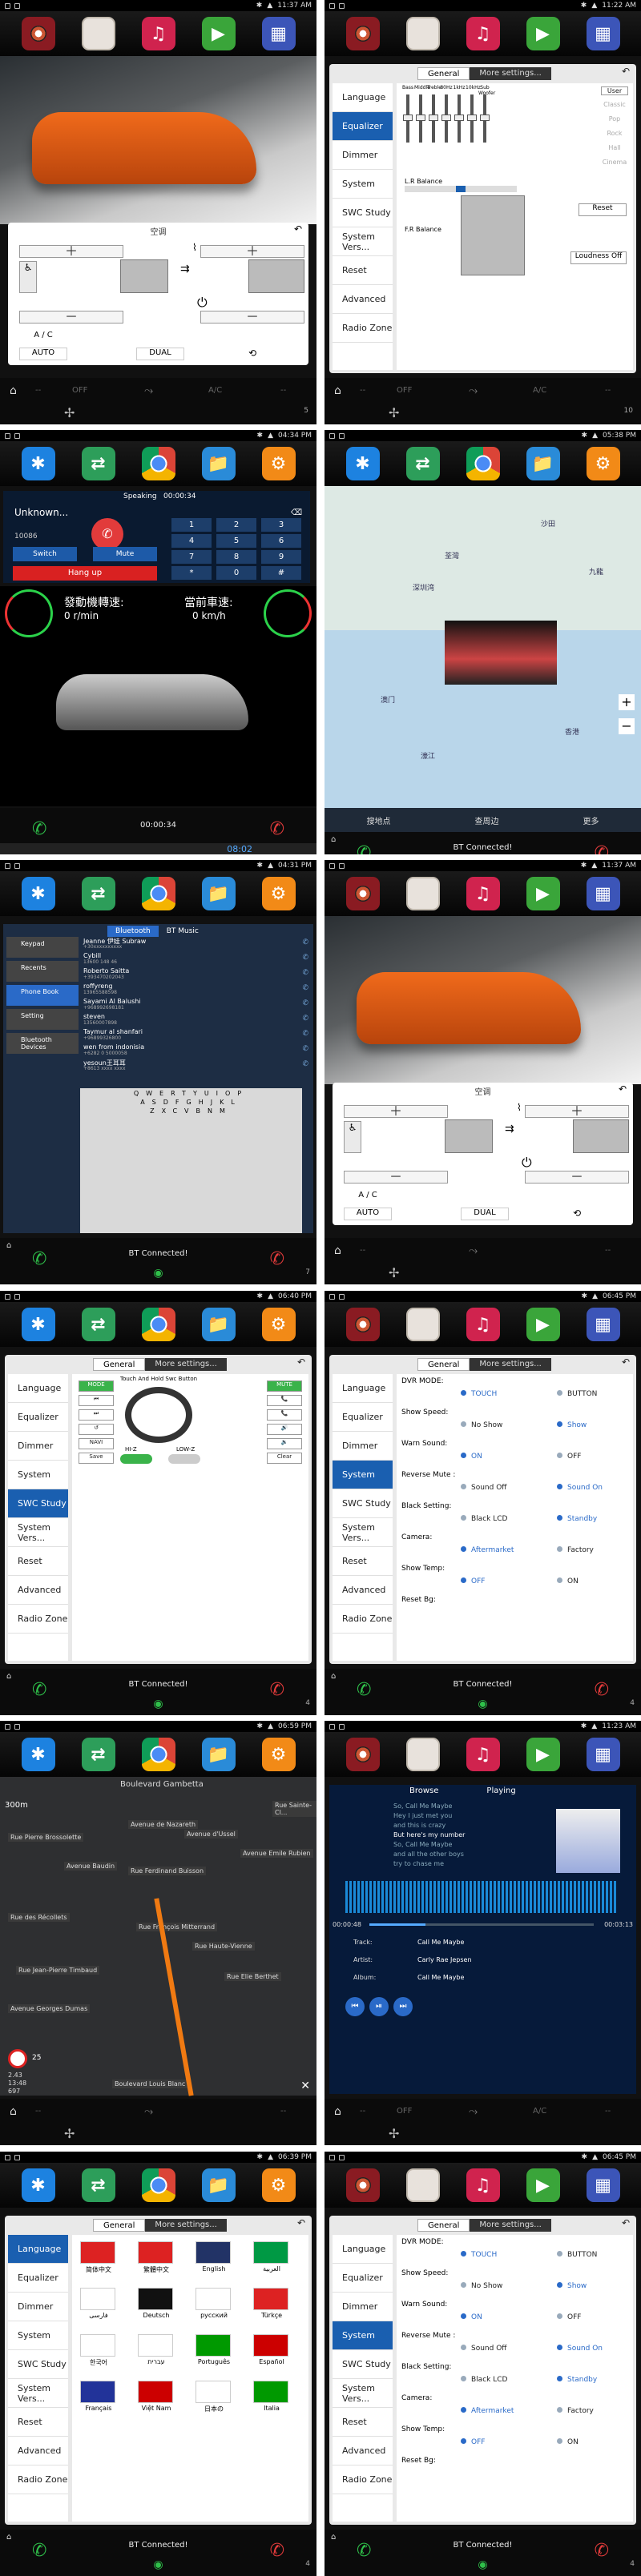  I want to click on language-label-9: עברית, so click(156, 2361).